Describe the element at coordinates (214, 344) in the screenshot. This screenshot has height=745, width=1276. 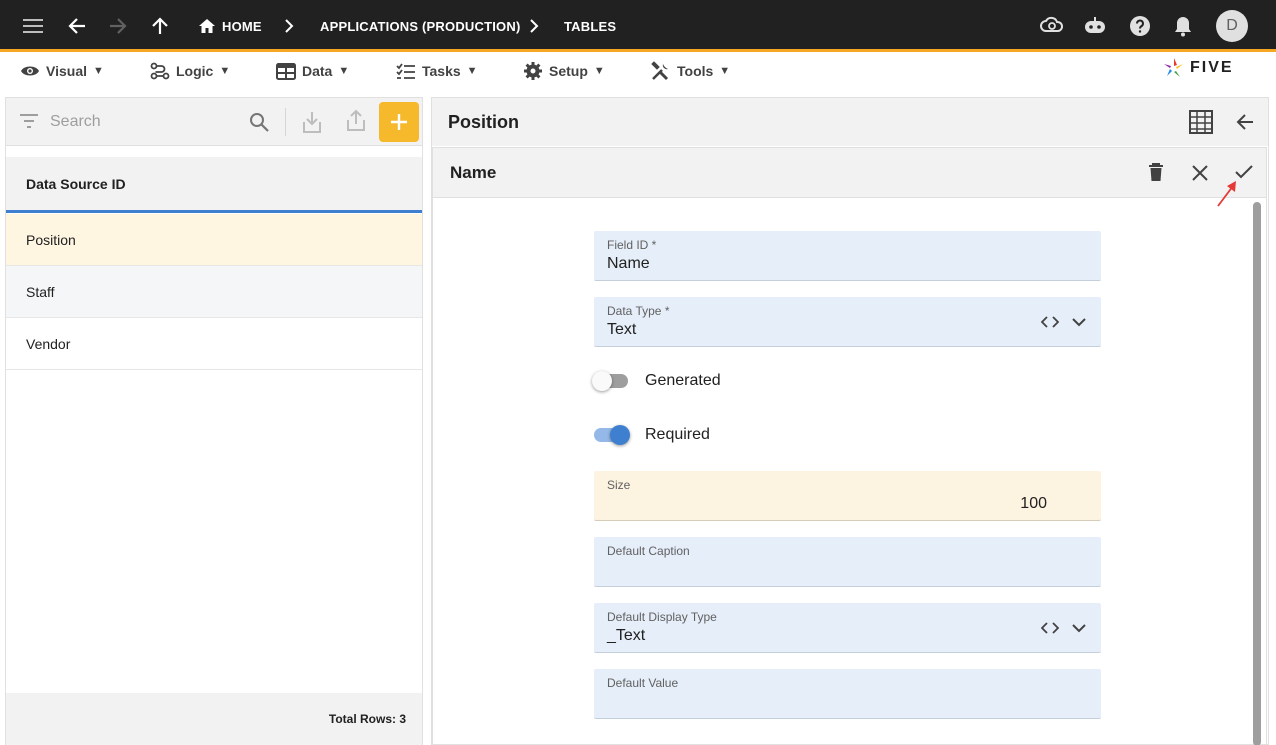
I see `list-item: Vendor` at that location.